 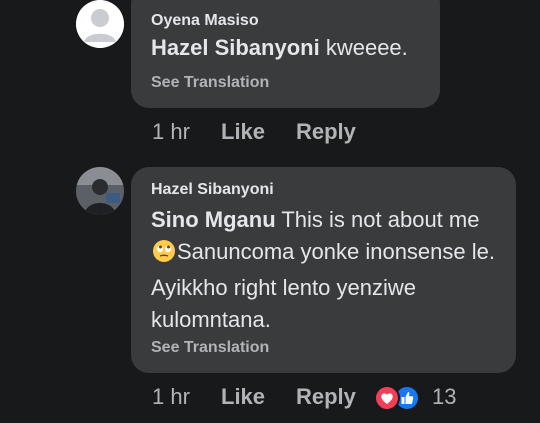 What do you see at coordinates (164, 255) in the screenshot?
I see `rolling-eyes-emoji-icon` at bounding box center [164, 255].